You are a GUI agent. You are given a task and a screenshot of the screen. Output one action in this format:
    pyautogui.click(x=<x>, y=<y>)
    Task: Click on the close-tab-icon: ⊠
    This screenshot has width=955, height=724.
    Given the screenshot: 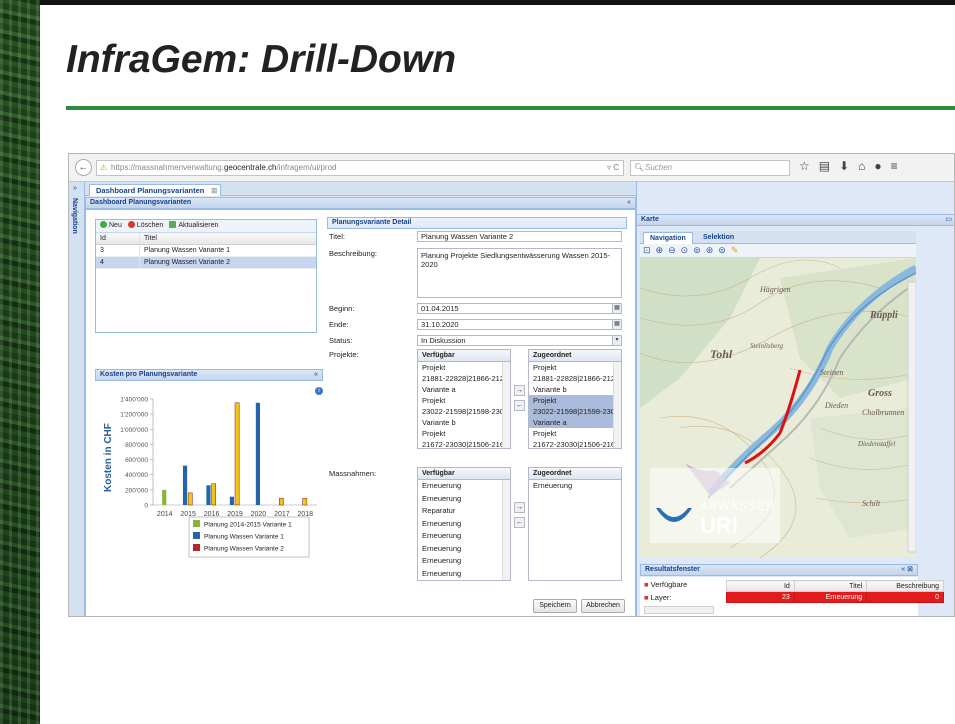 What is the action you would take?
    pyautogui.click(x=214, y=190)
    